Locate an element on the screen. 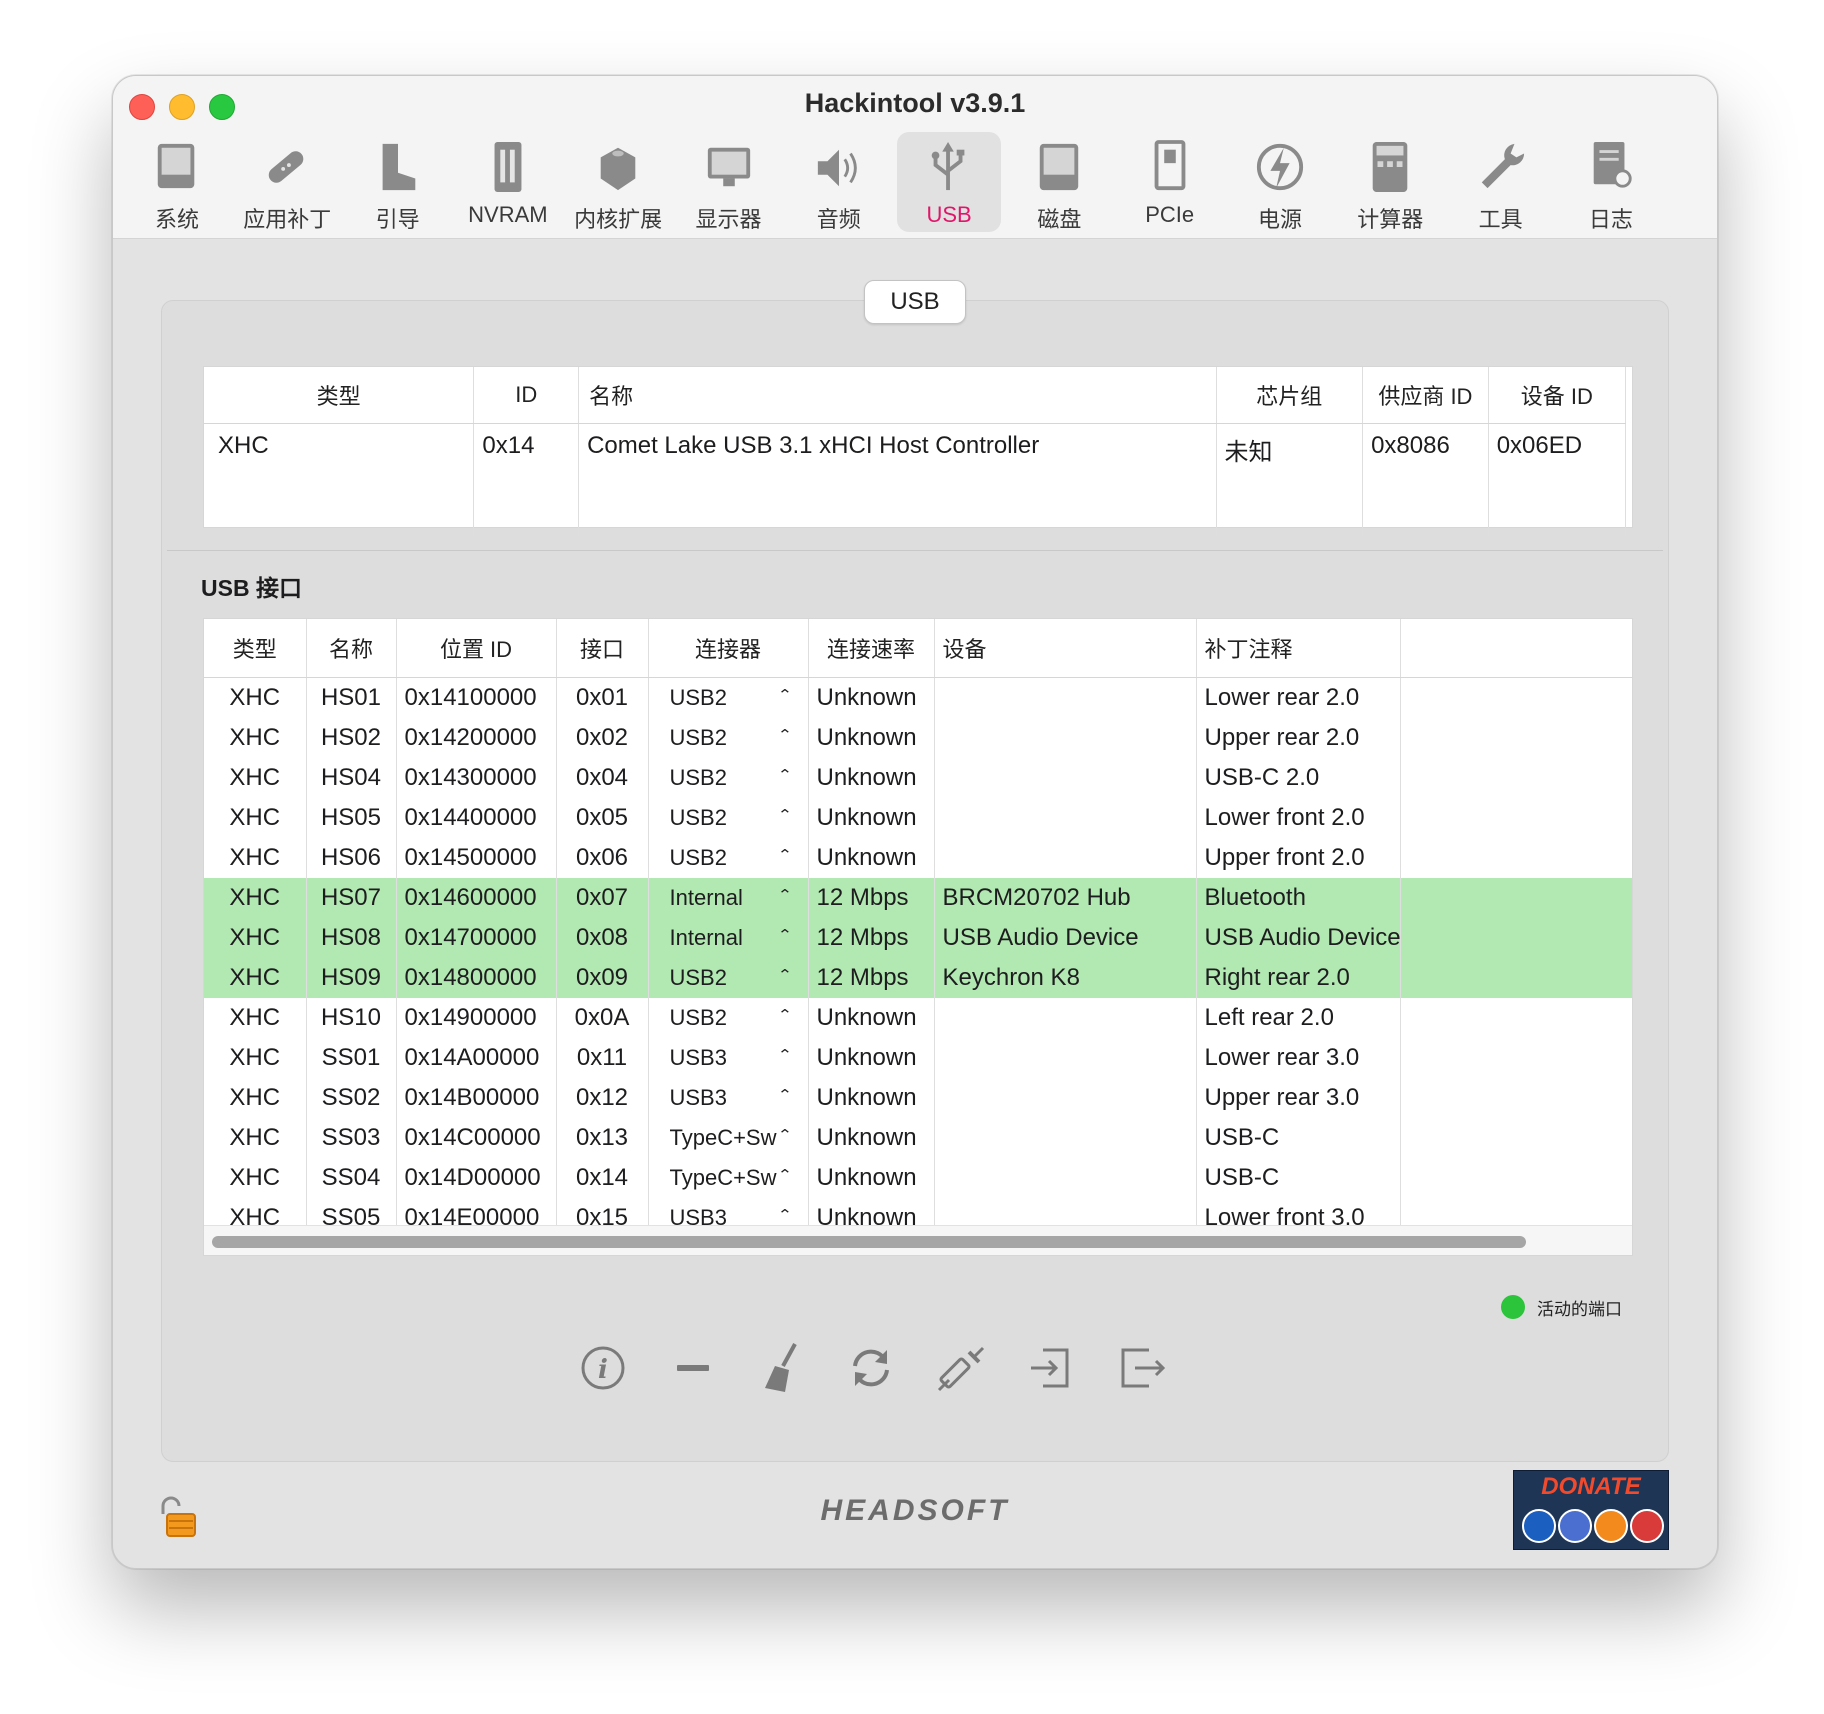 The image size is (1824, 1714). ports-horizontal-scrollbar is located at coordinates (918, 1240).